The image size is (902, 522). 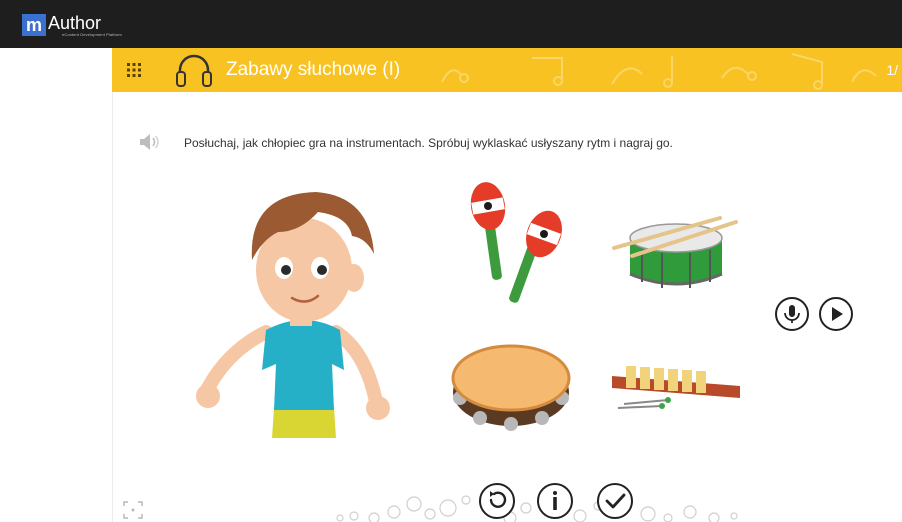 I want to click on maracas-image, so click(x=521, y=244).